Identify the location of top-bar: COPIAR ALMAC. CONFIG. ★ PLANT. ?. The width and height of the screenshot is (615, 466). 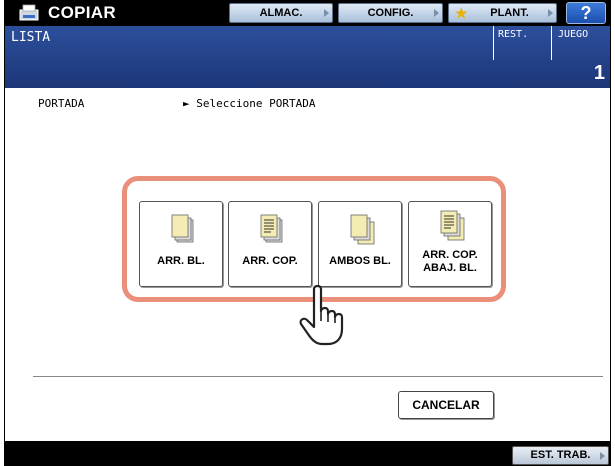
(307, 13).